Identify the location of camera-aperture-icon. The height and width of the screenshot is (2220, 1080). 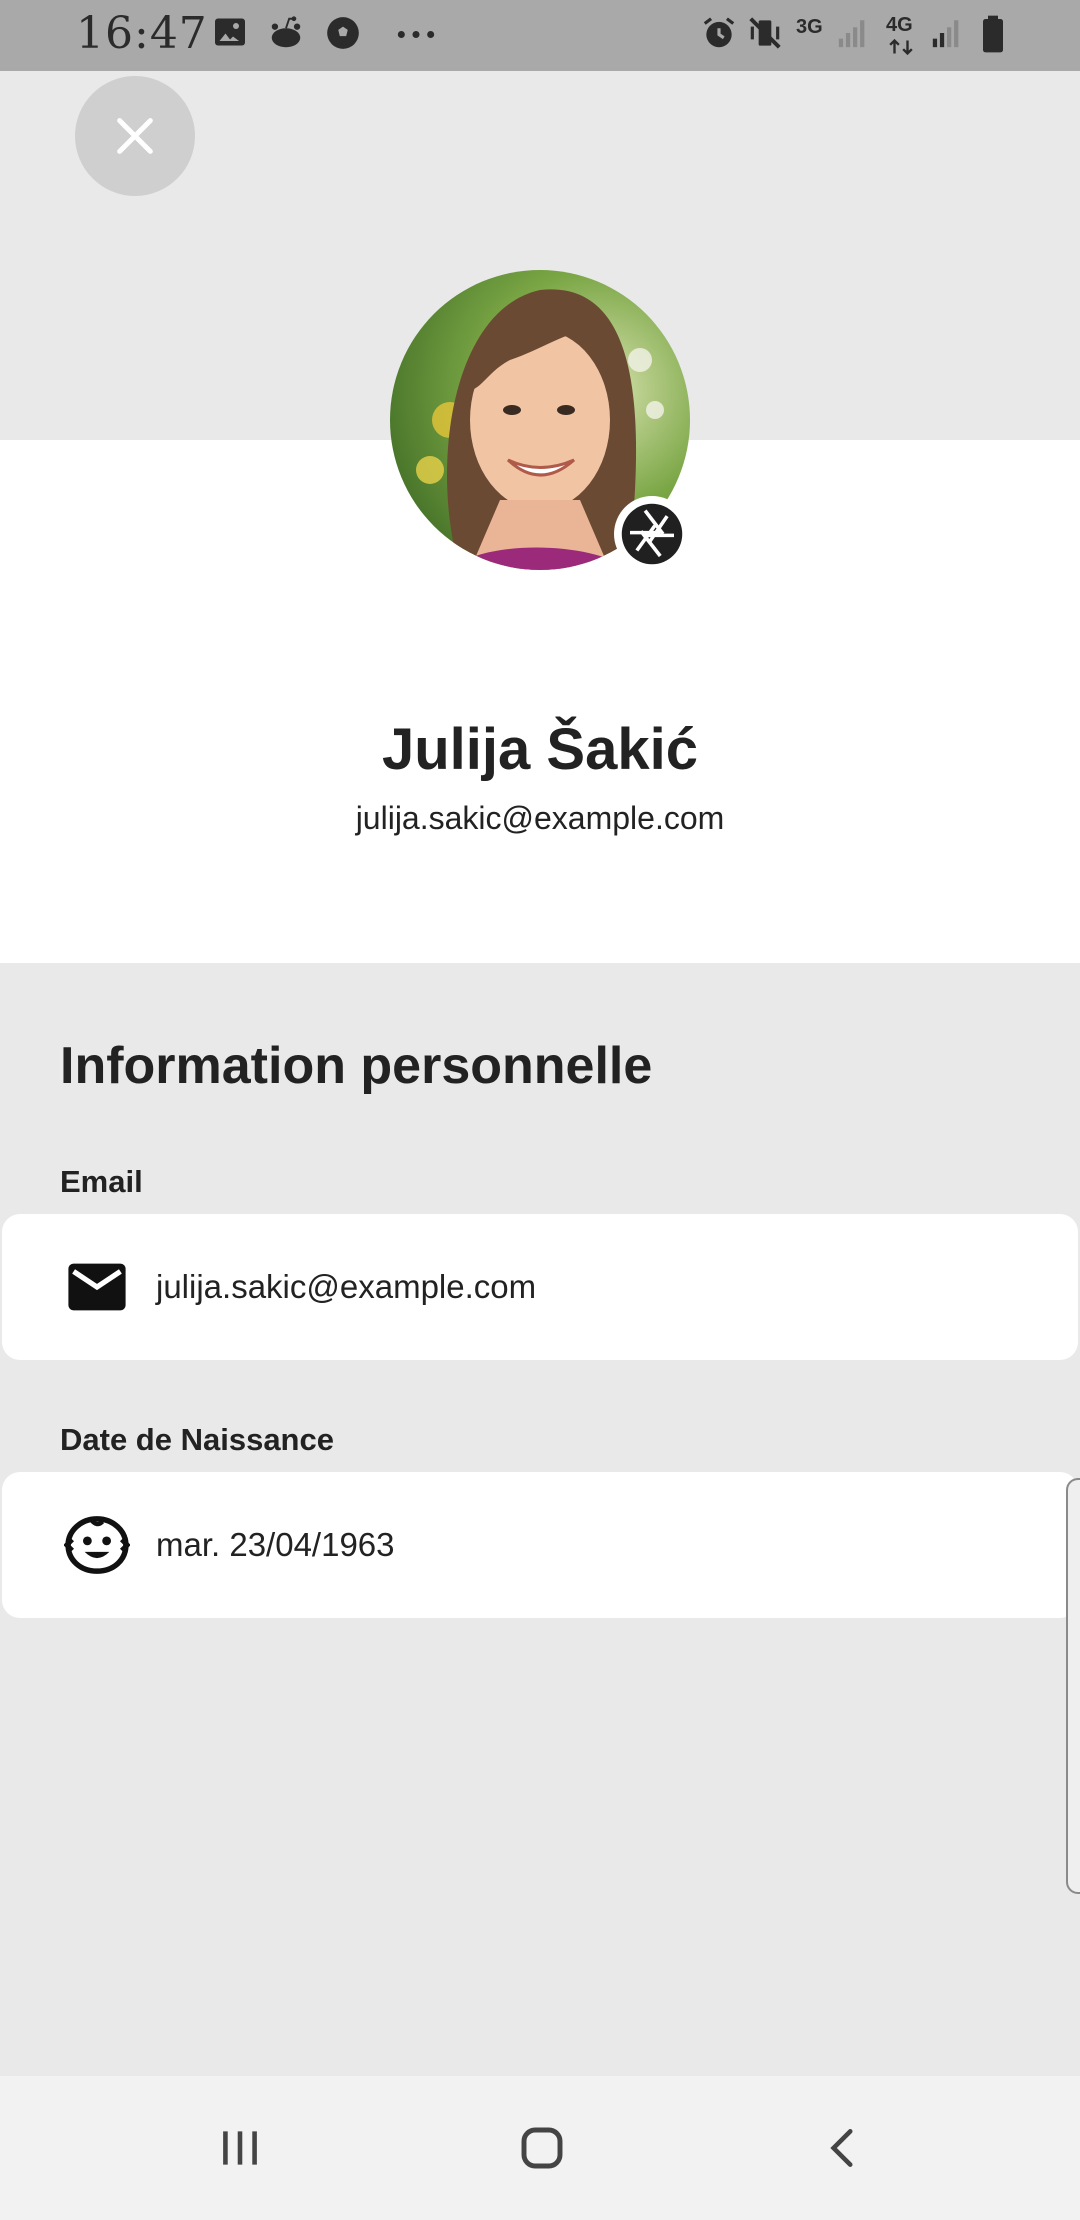
(652, 534).